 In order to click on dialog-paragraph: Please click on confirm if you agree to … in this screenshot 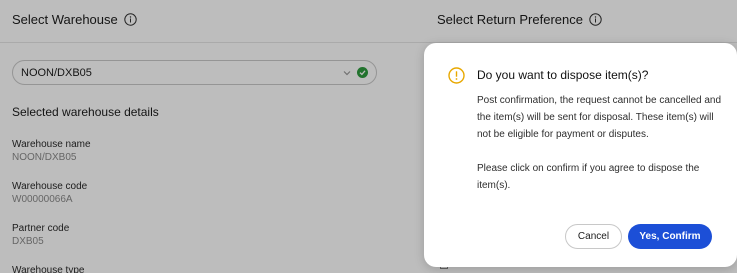, I will do `click(588, 177)`.